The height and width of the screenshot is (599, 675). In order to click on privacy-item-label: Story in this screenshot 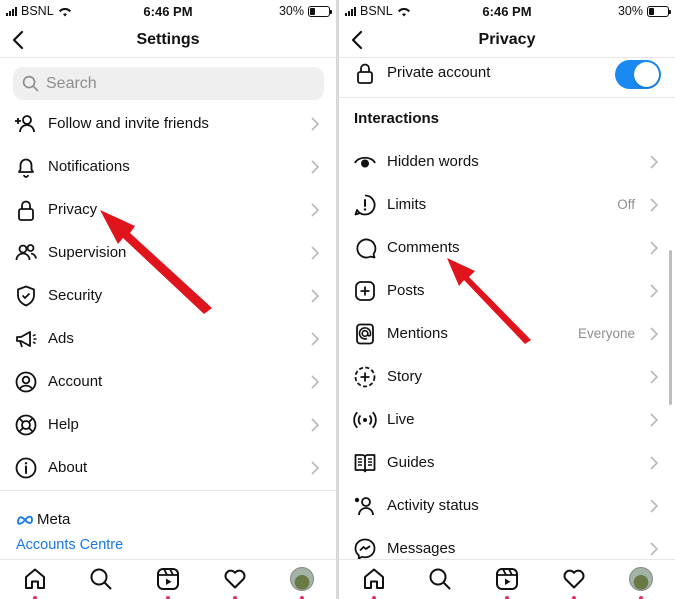, I will do `click(405, 376)`.